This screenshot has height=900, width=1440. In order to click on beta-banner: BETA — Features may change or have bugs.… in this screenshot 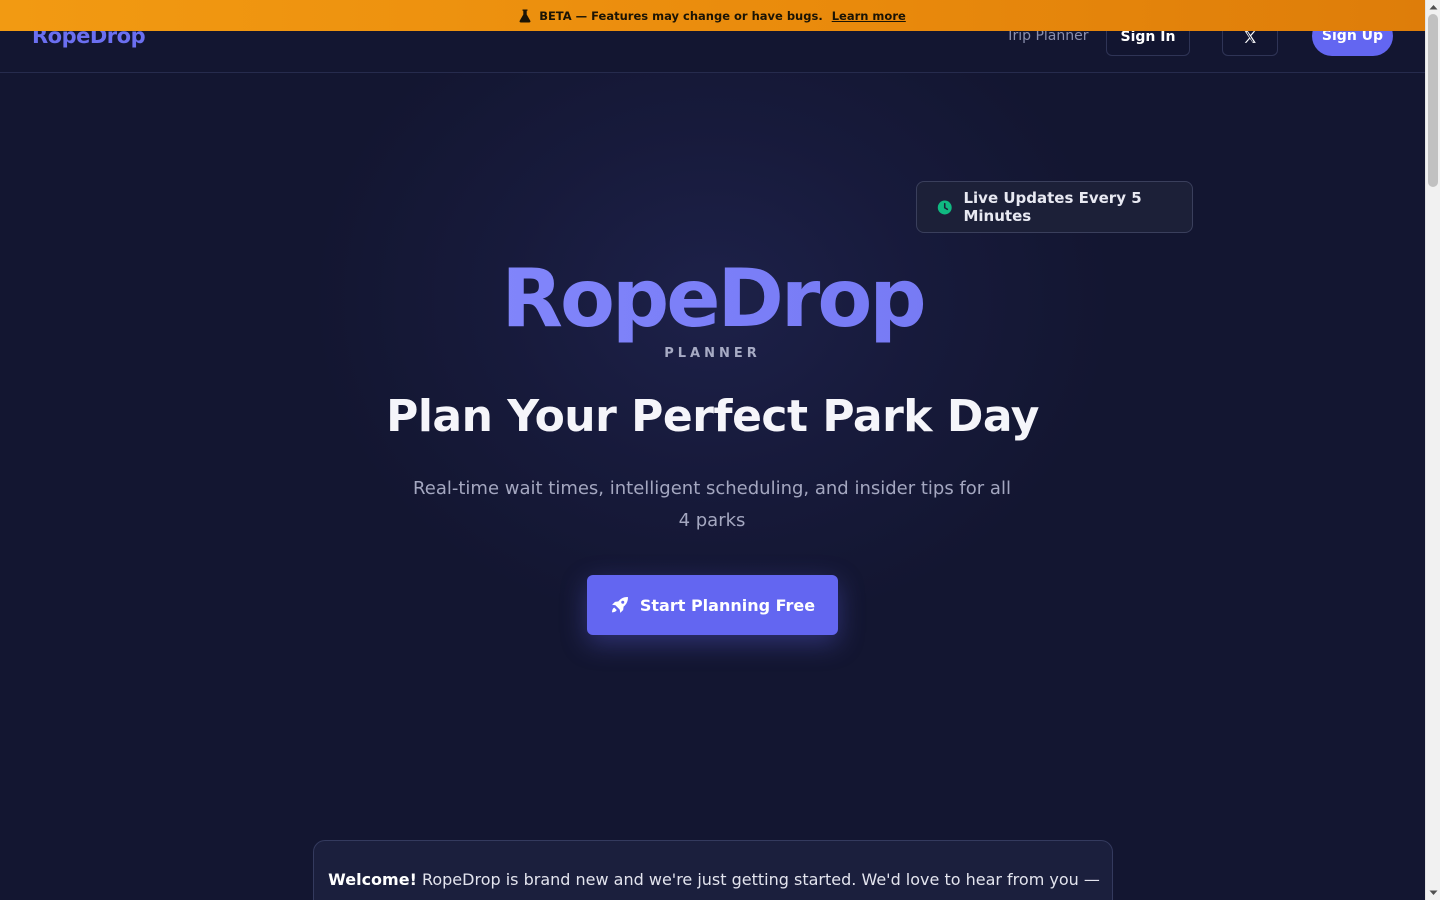, I will do `click(712, 15)`.